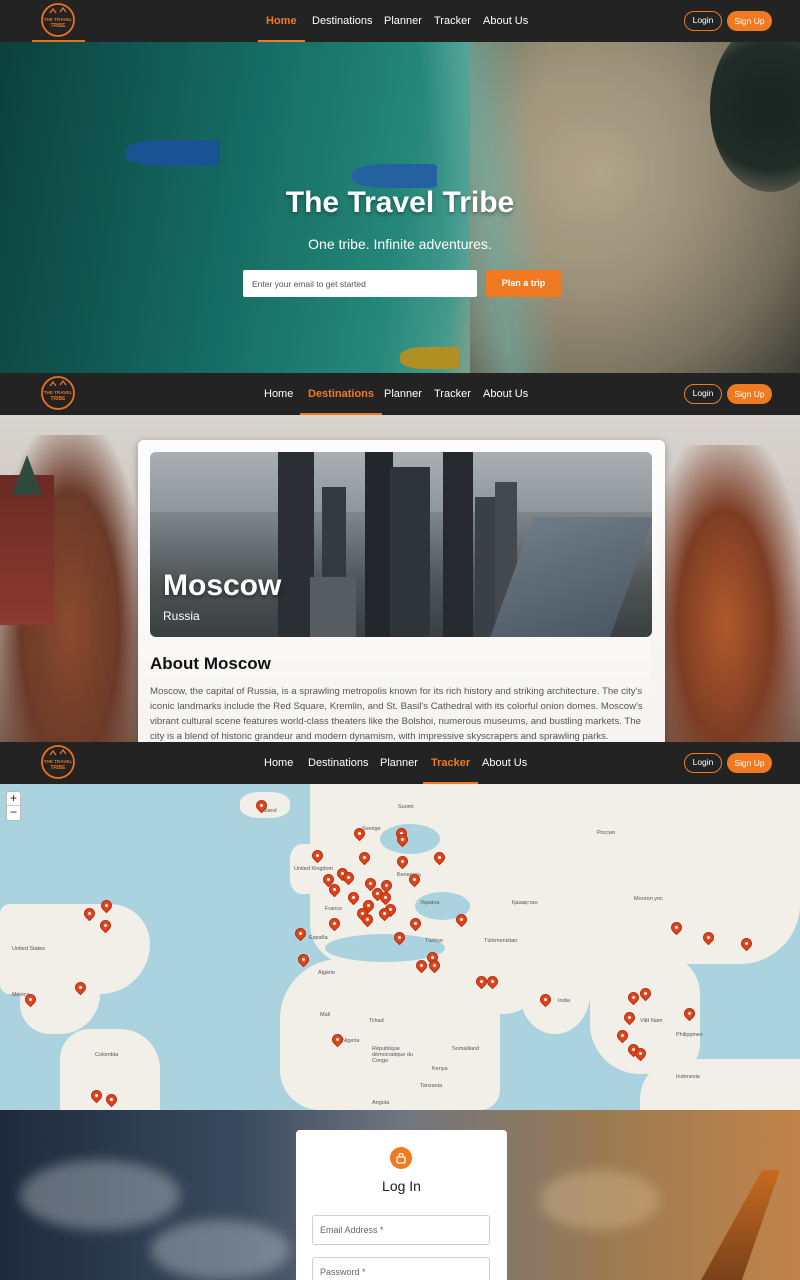 This screenshot has width=800, height=1280. What do you see at coordinates (431, 1086) in the screenshot?
I see `map-label: Tanzania` at bounding box center [431, 1086].